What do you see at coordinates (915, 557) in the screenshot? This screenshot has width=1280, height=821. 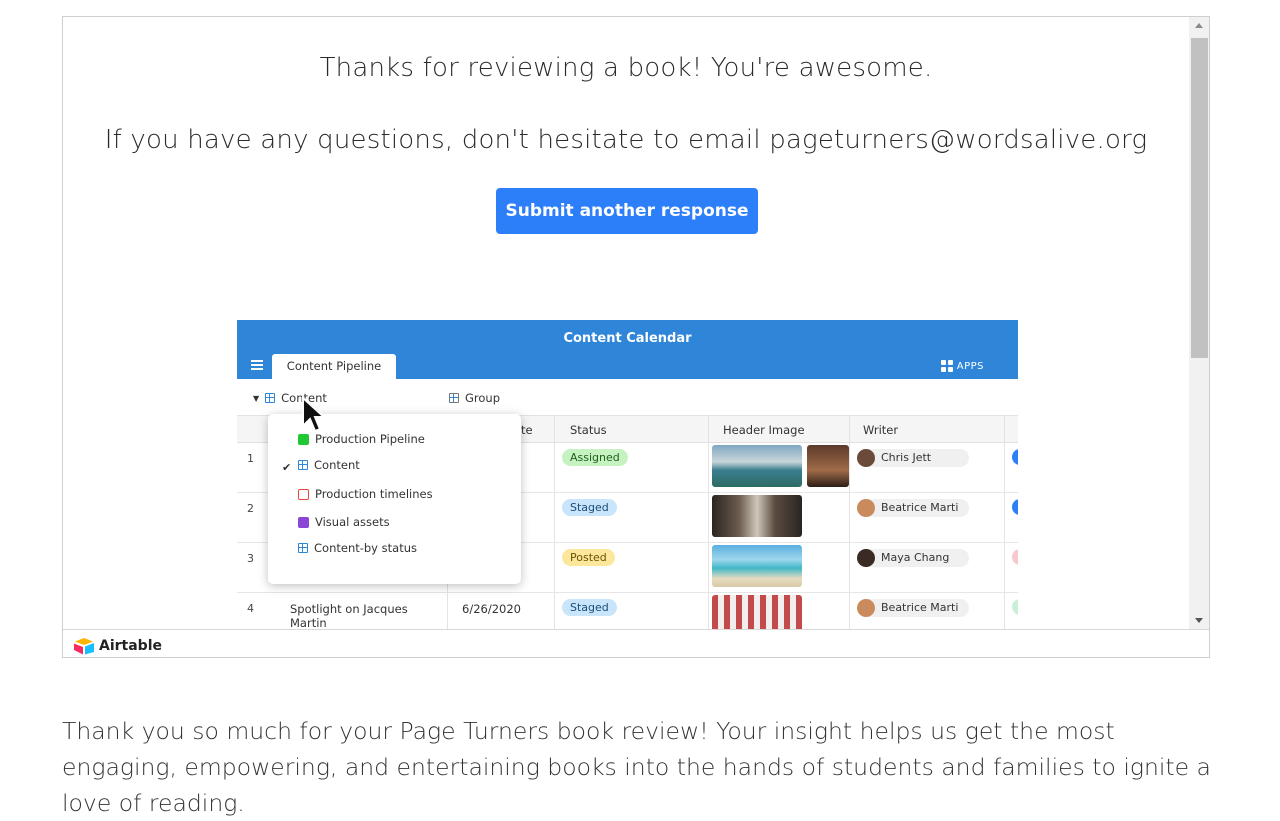 I see `writer-name: Maya Chang` at bounding box center [915, 557].